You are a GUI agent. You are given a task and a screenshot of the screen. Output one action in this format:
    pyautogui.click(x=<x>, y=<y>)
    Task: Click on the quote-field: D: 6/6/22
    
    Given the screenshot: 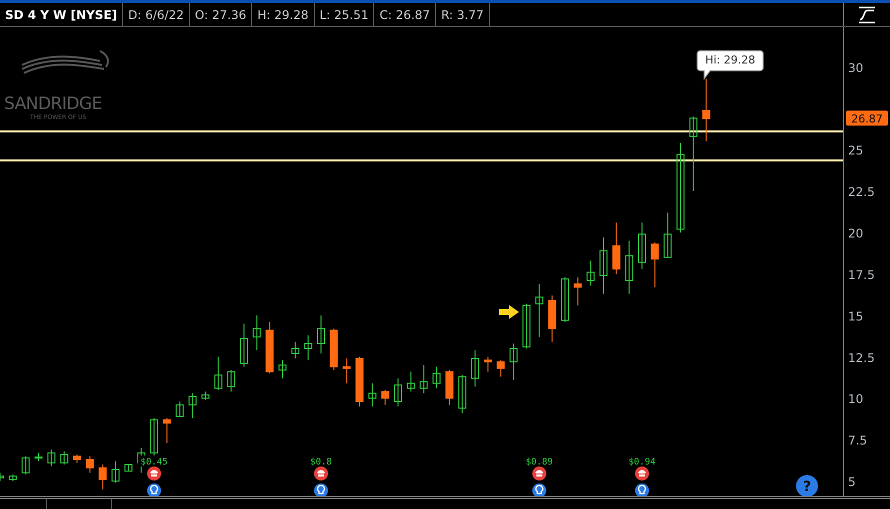 What is the action you would take?
    pyautogui.click(x=156, y=14)
    